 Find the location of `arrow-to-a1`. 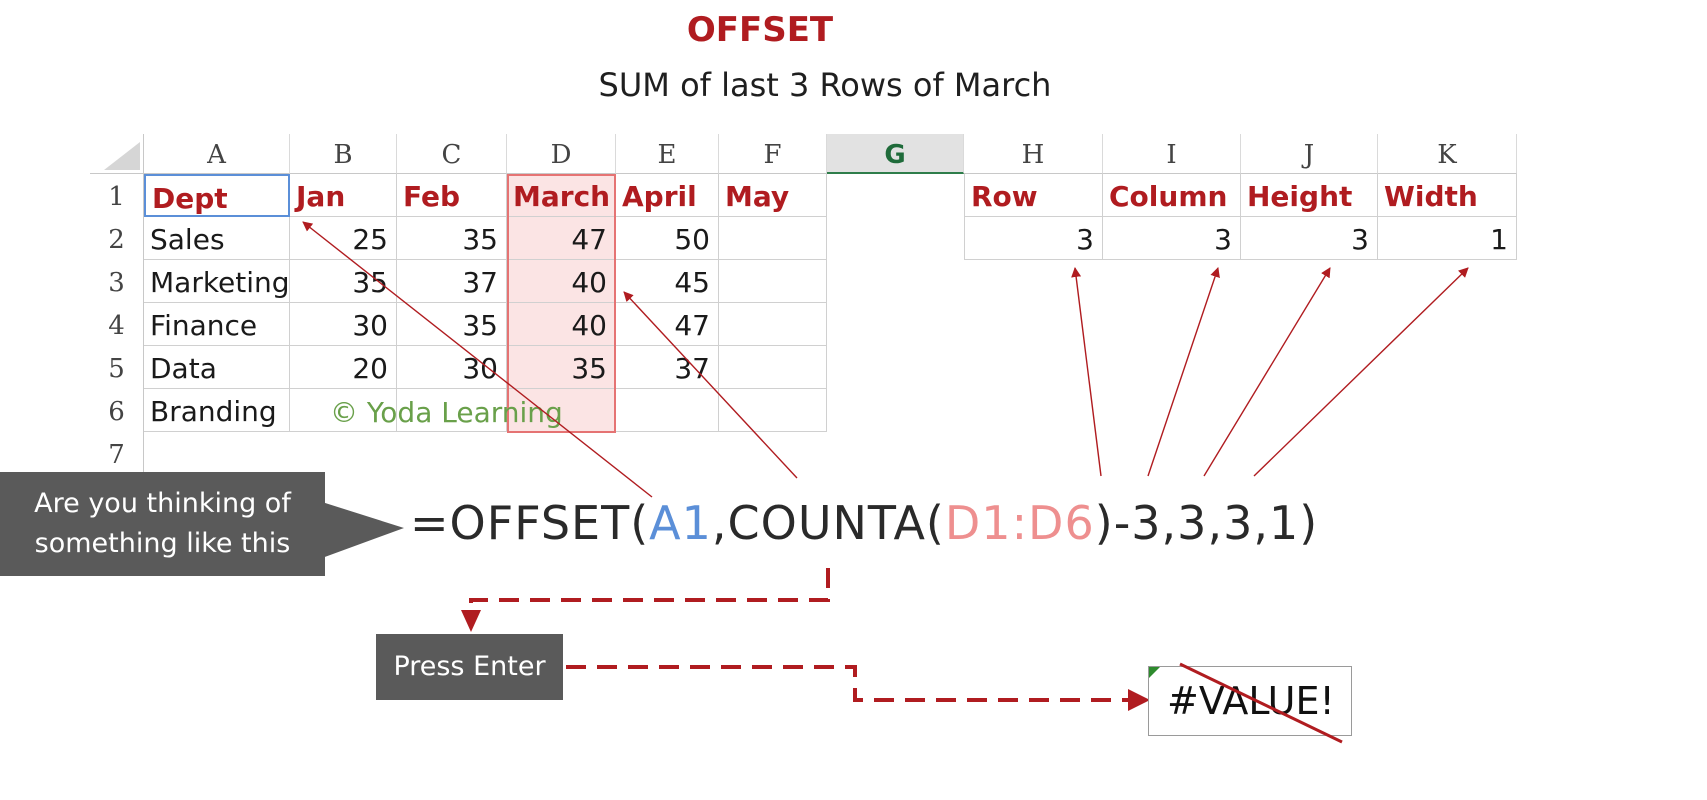

arrow-to-a1 is located at coordinates (477, 359).